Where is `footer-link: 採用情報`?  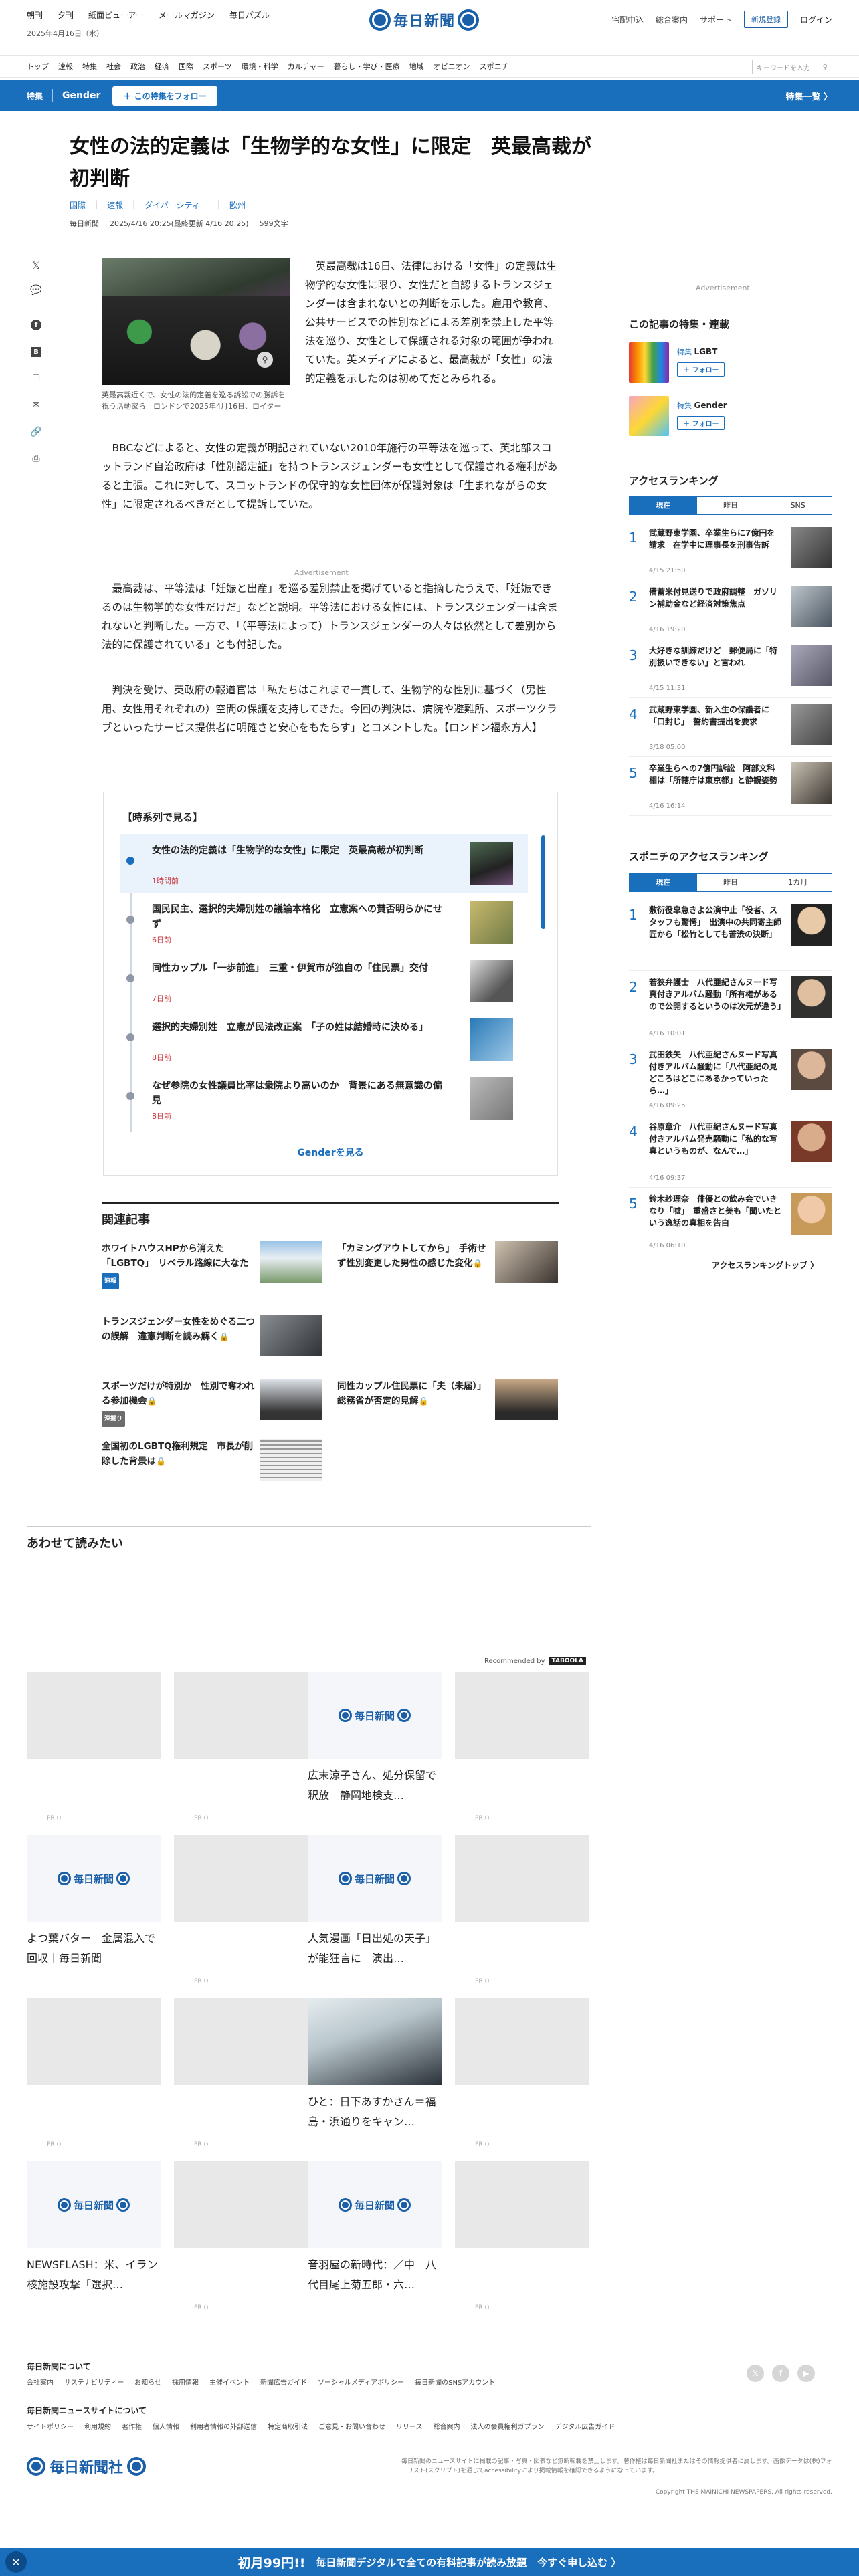
footer-link: 採用情報 is located at coordinates (185, 2382).